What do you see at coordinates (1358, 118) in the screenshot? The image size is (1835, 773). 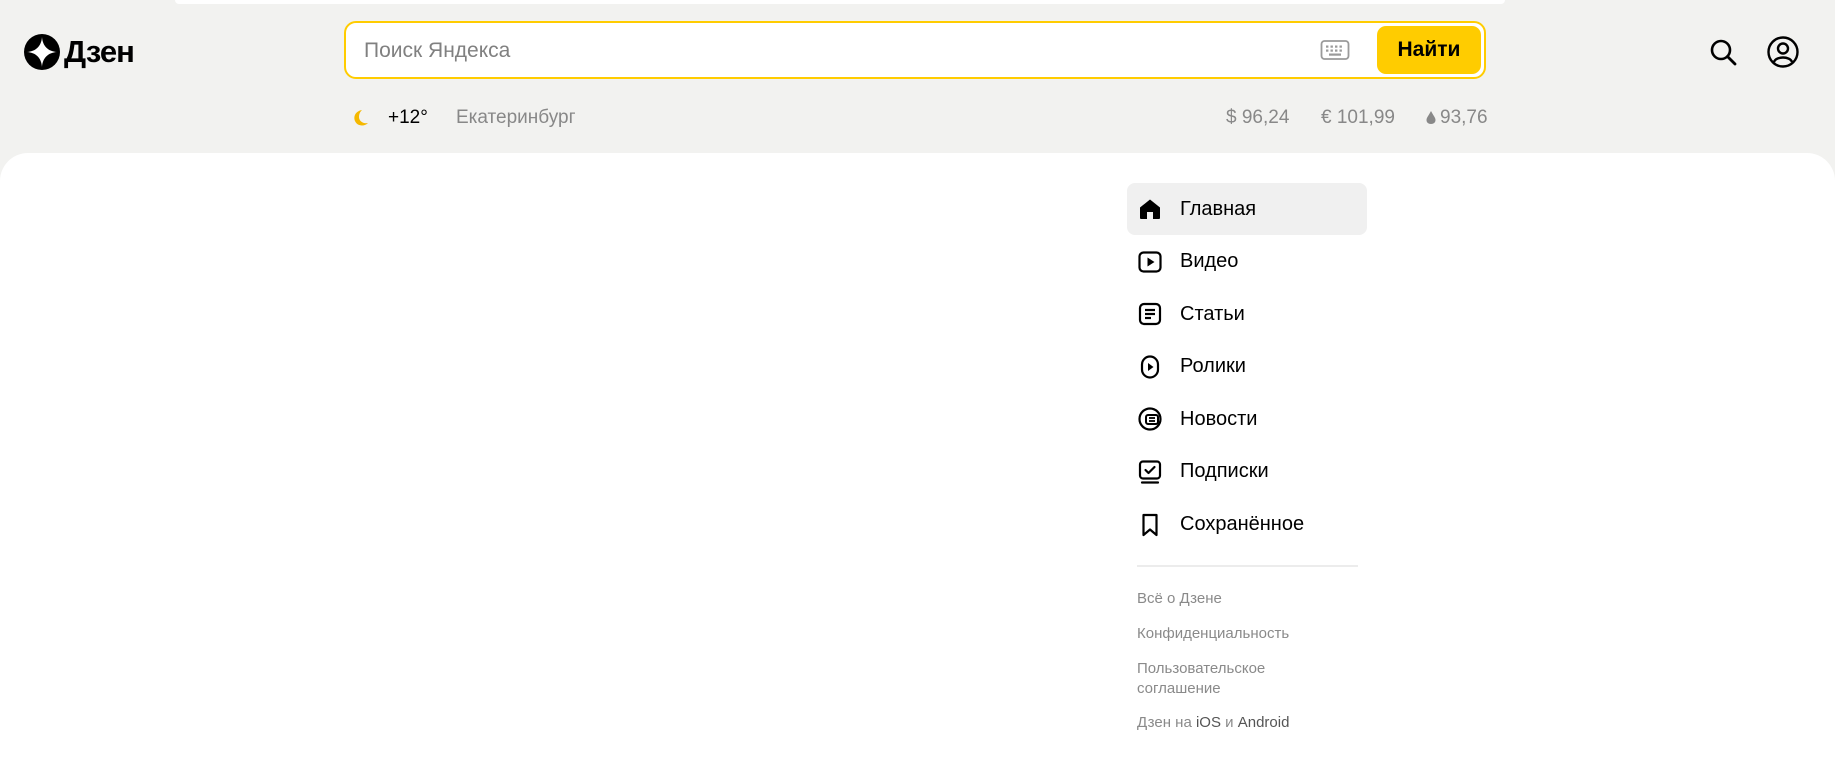 I see `eur-rate: € 101,99` at bounding box center [1358, 118].